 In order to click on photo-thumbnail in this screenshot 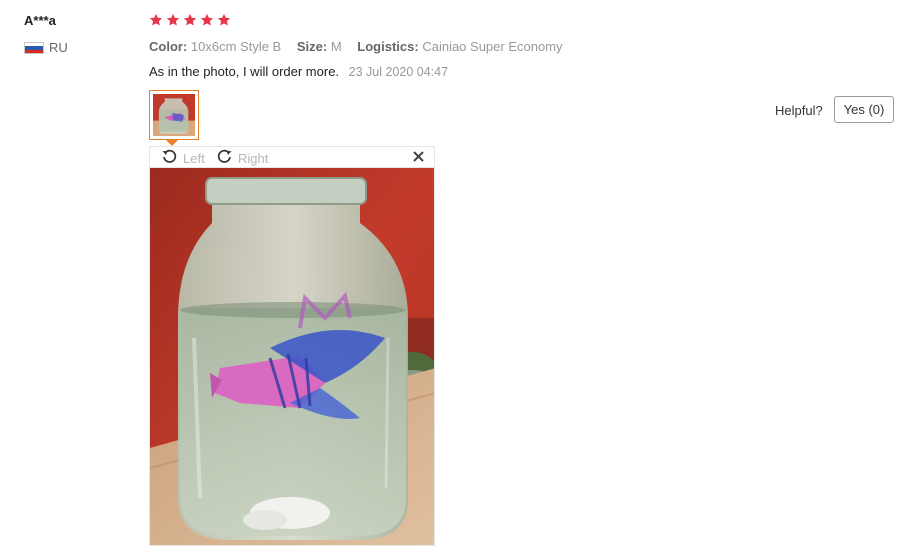, I will do `click(174, 115)`.